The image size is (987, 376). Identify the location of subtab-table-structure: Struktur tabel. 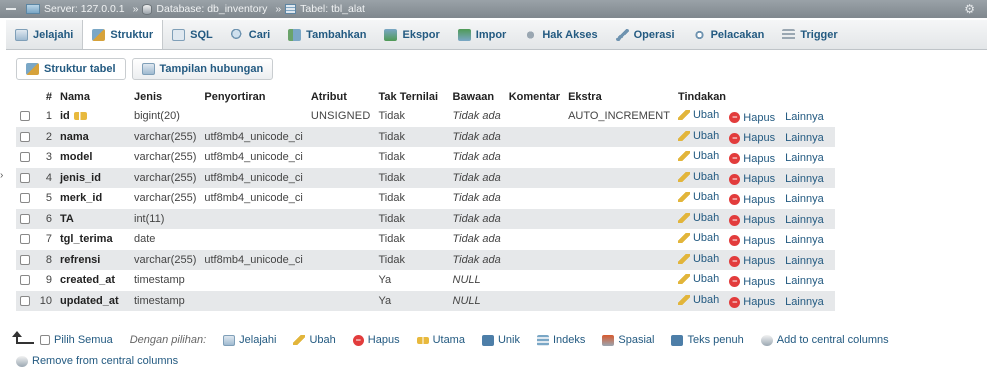
(71, 69).